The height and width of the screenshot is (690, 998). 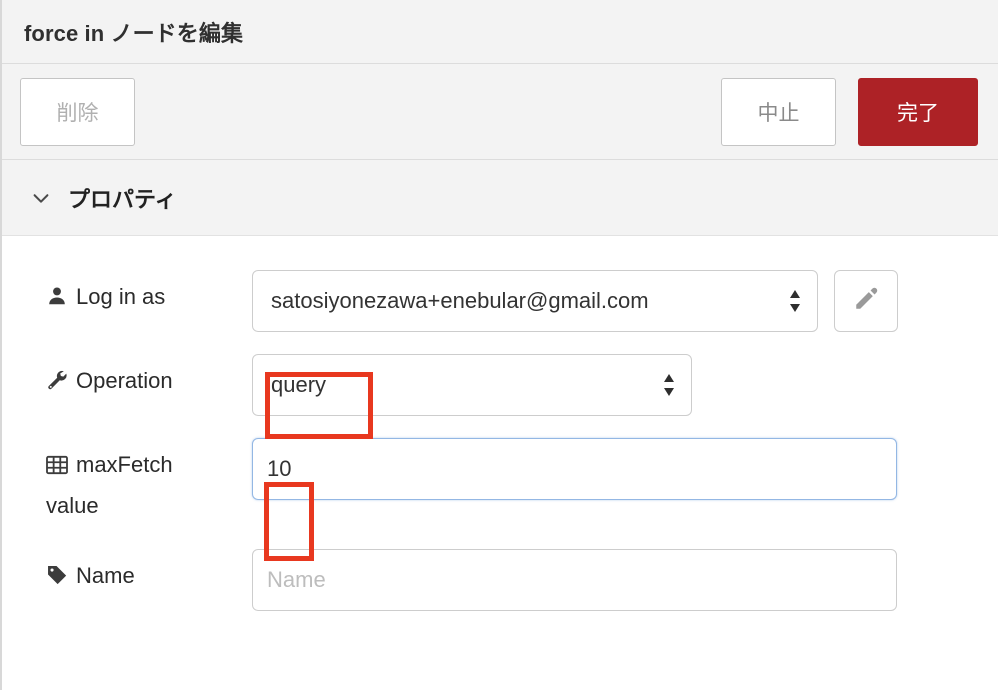 What do you see at coordinates (299, 384) in the screenshot?
I see `operation-selected-value: query` at bounding box center [299, 384].